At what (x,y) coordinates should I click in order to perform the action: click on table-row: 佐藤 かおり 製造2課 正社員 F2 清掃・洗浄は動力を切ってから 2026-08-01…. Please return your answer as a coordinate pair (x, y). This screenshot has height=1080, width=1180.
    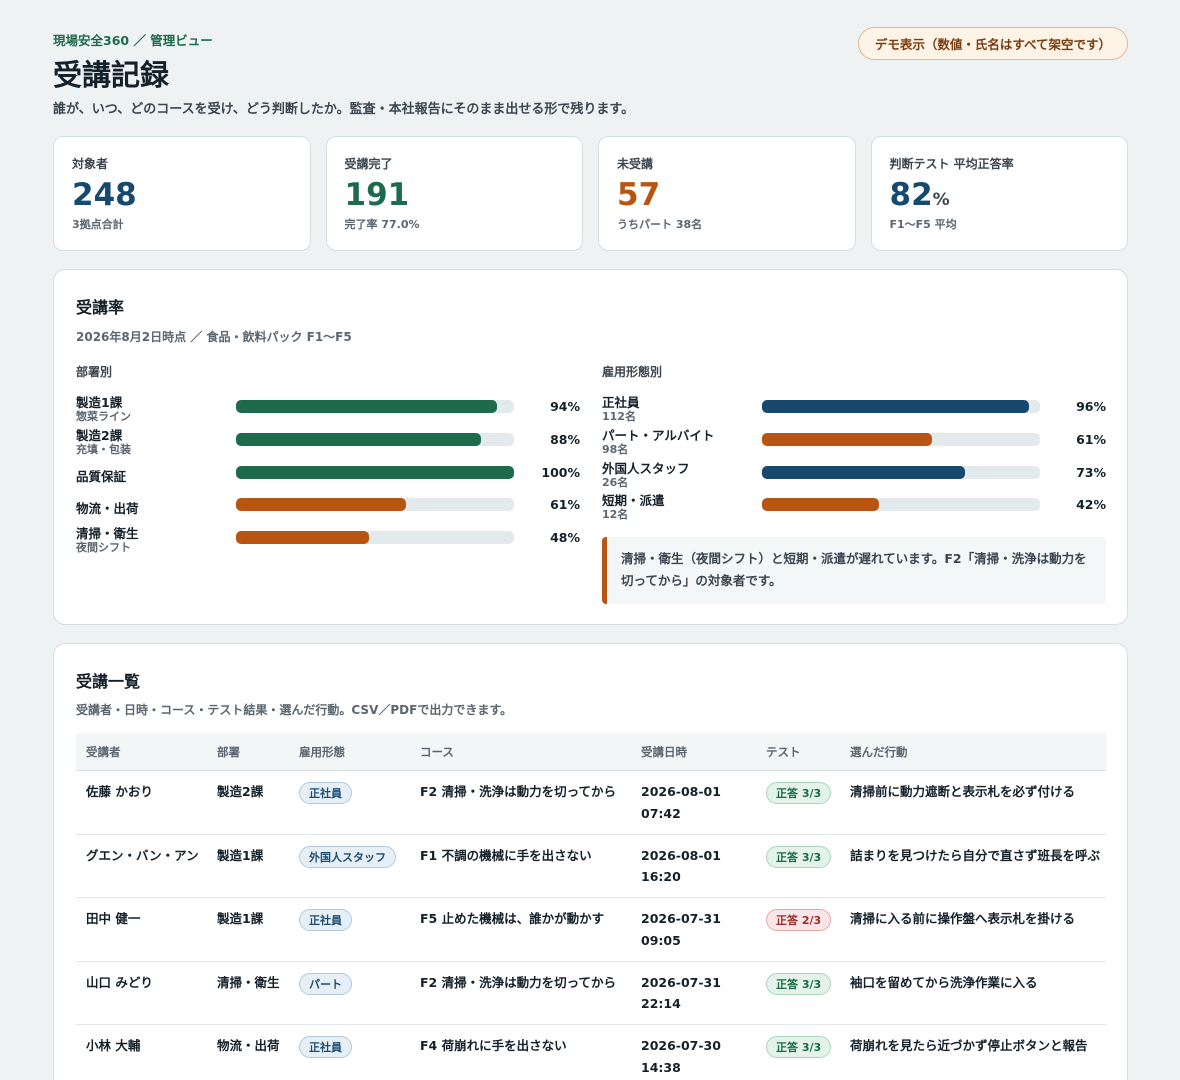
    Looking at the image, I should click on (591, 803).